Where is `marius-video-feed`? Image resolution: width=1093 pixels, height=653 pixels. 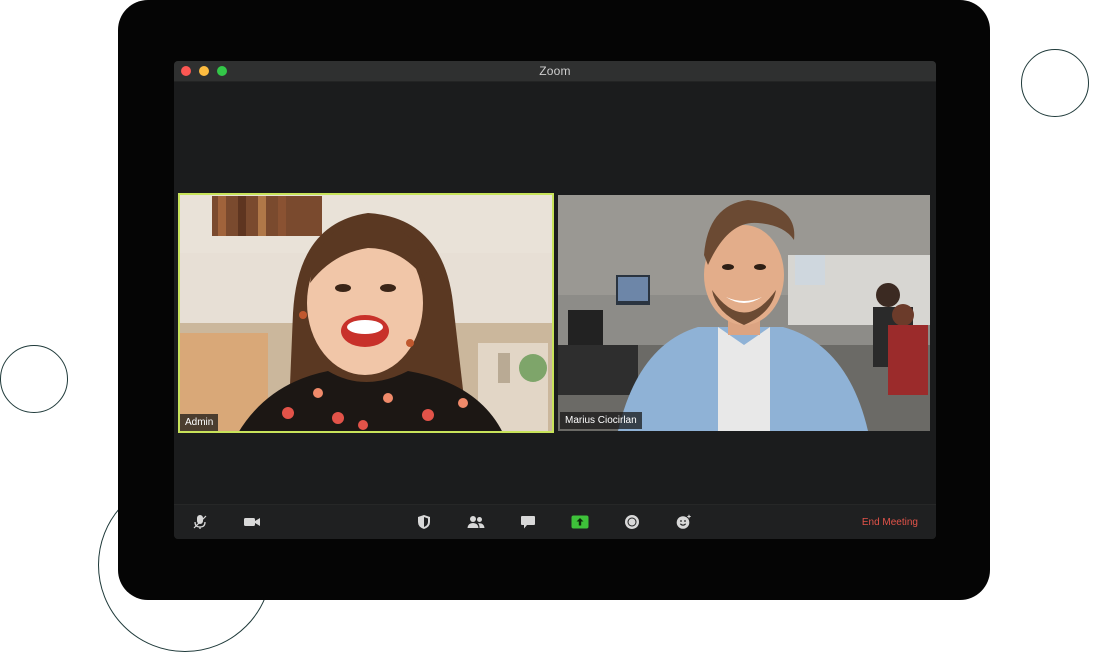 marius-video-feed is located at coordinates (744, 313).